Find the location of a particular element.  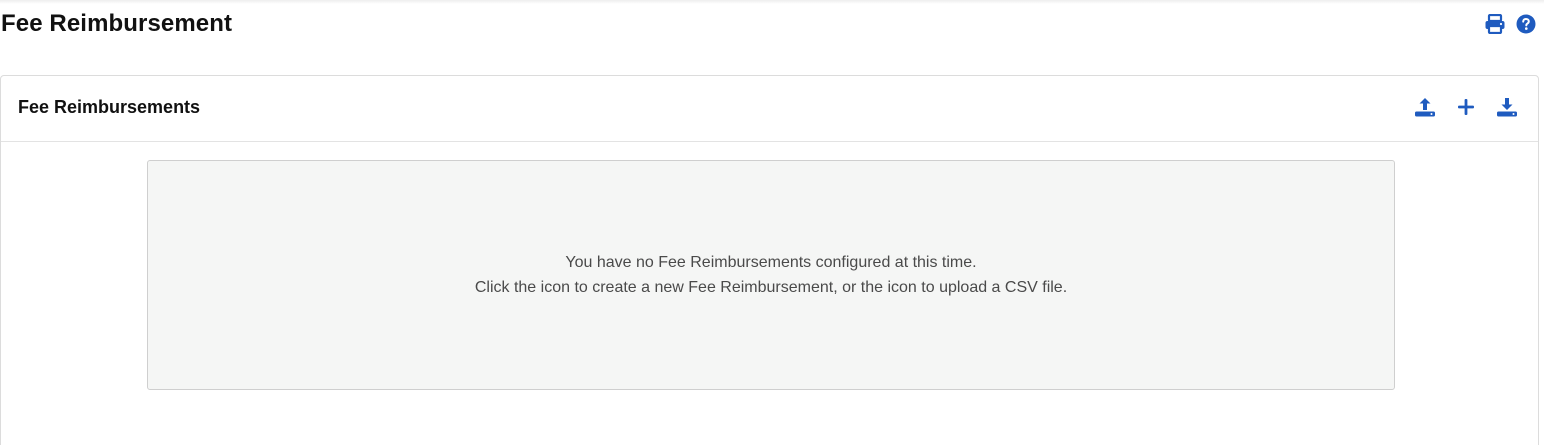

top-shadow-divider is located at coordinates (772, 2).